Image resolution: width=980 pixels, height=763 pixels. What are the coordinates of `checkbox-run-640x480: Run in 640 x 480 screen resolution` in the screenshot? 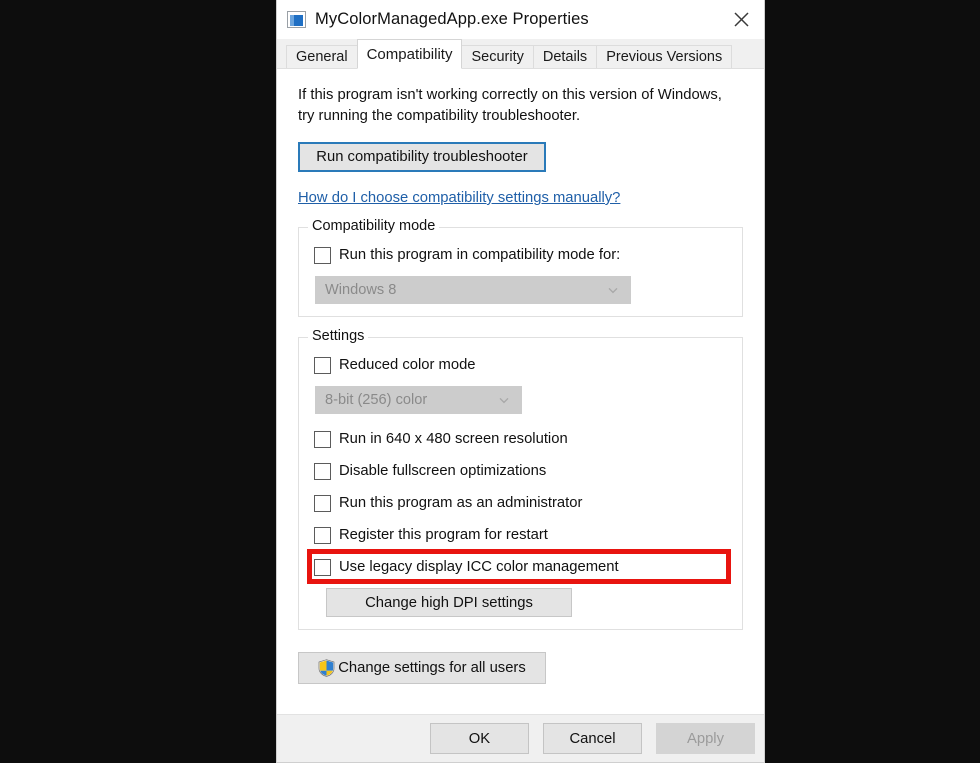 It's located at (521, 439).